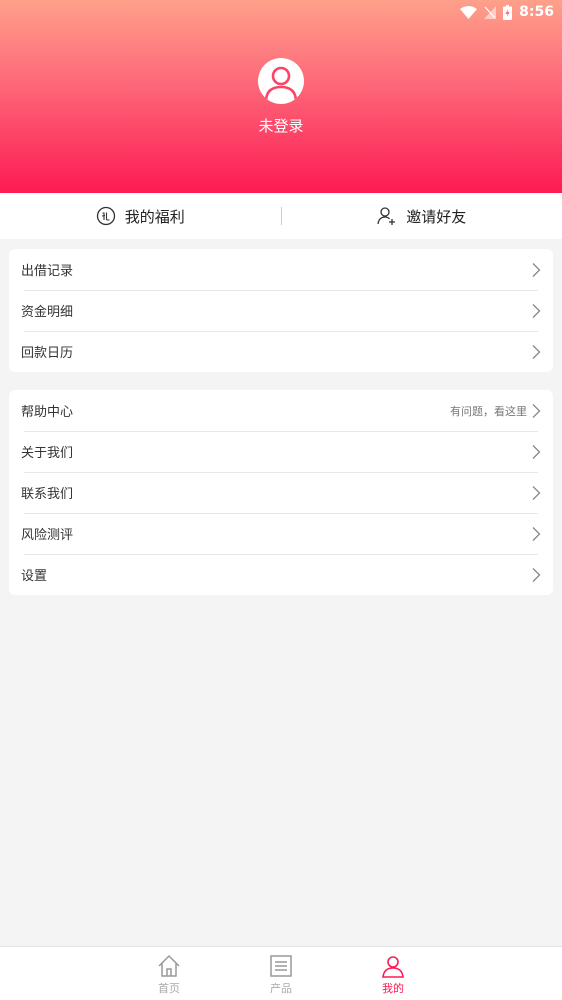 Image resolution: width=562 pixels, height=1000 pixels. Describe the element at coordinates (536, 12) in the screenshot. I see `status-time: 8:56` at that location.